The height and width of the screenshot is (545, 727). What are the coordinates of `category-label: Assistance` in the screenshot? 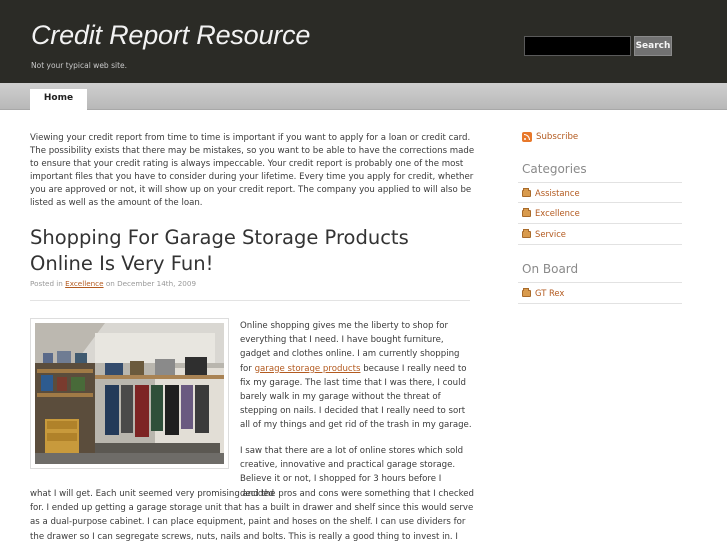 It's located at (557, 193).